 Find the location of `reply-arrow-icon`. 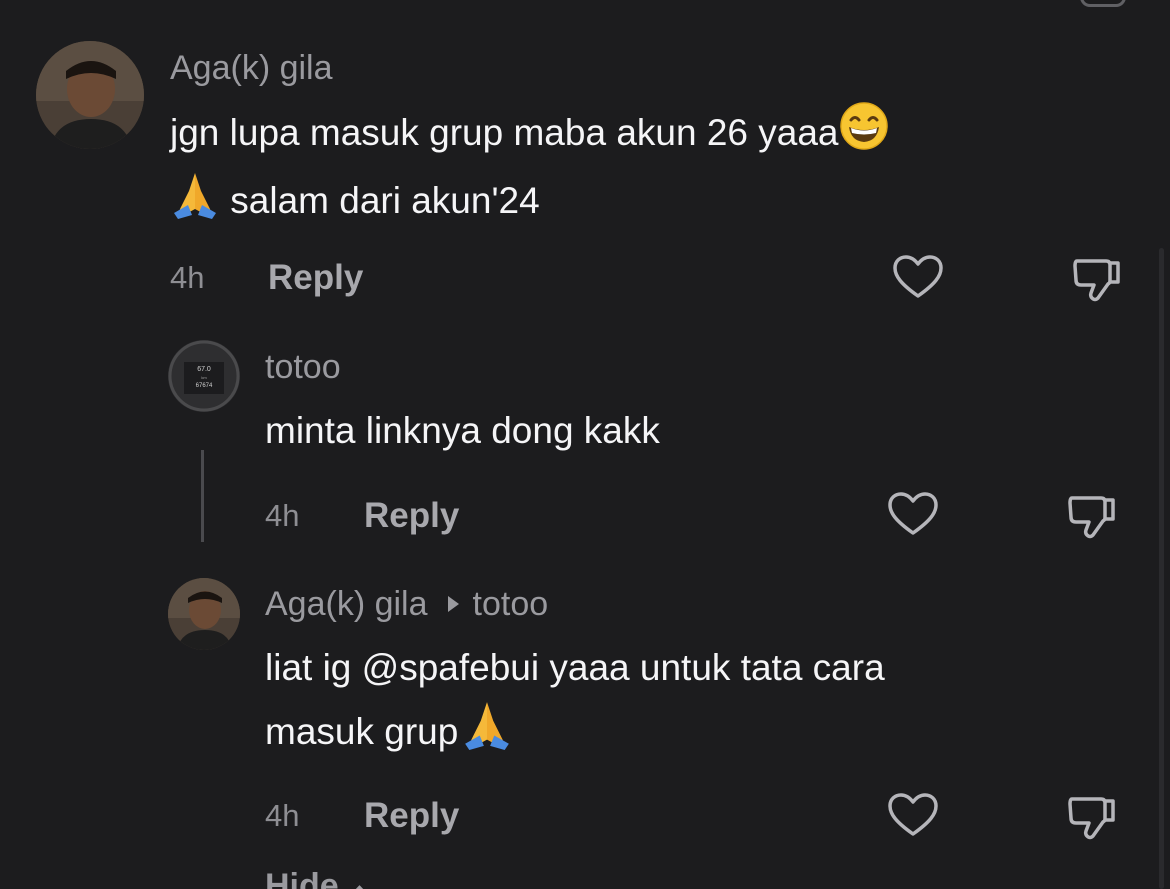

reply-arrow-icon is located at coordinates (453, 604).